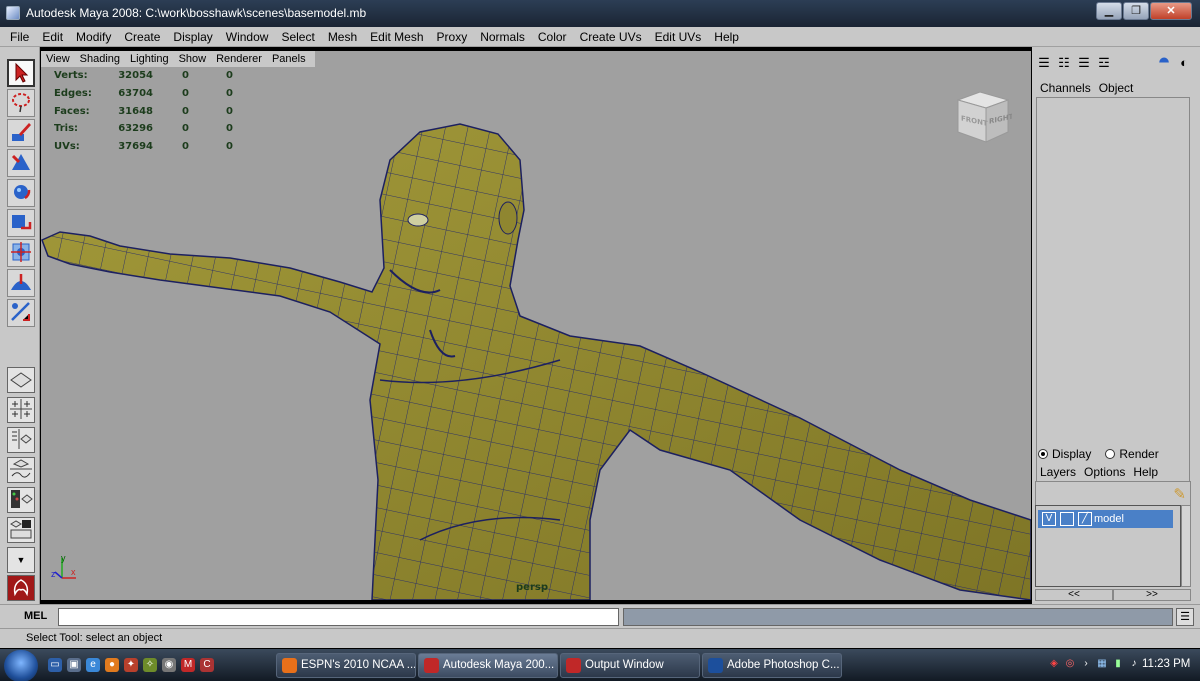 The height and width of the screenshot is (681, 1200). I want to click on lasso-tool-icon, so click(21, 103).